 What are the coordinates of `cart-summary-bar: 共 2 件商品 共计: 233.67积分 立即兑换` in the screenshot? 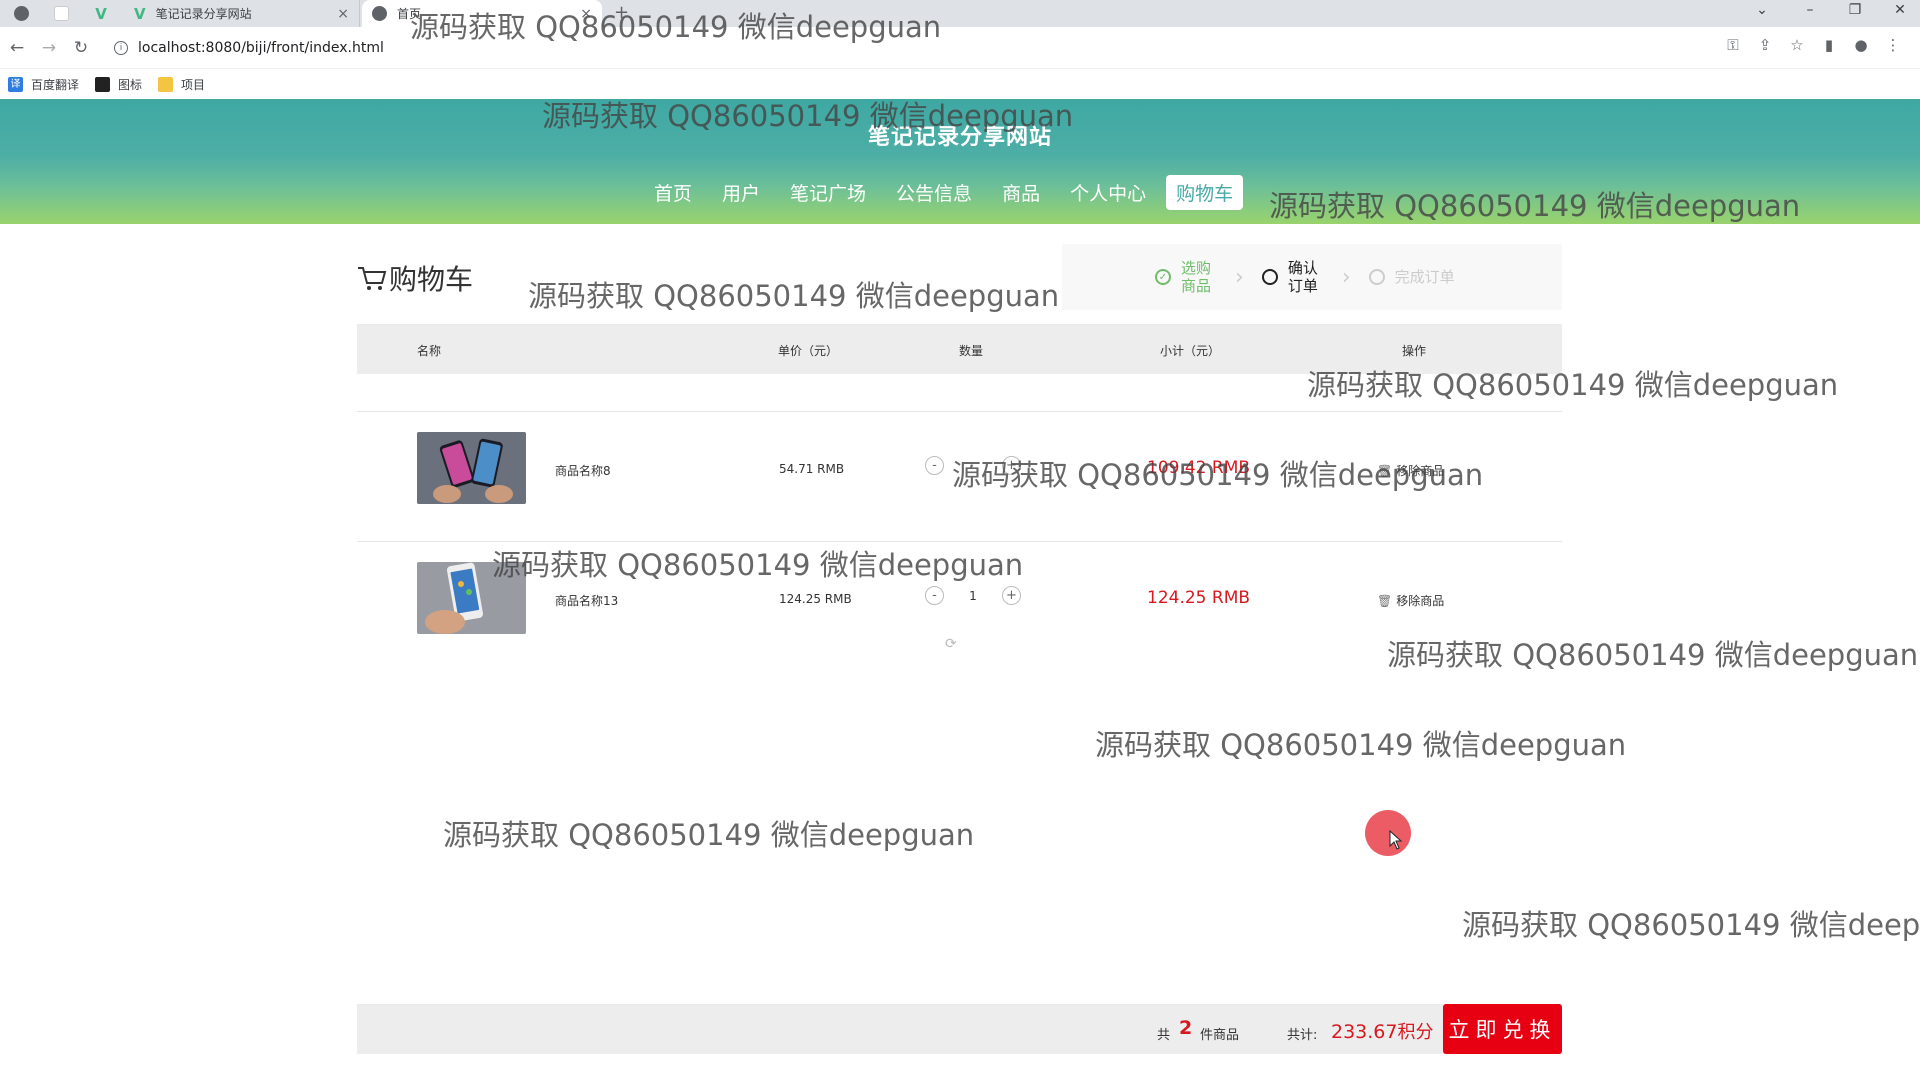 It's located at (959, 1029).